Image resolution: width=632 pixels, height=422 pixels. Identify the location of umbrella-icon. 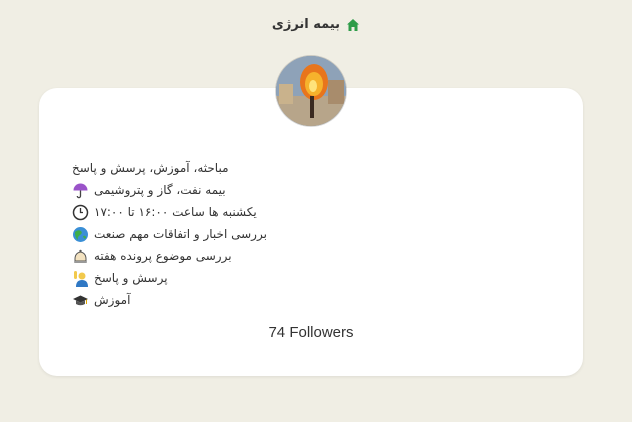
(80, 190).